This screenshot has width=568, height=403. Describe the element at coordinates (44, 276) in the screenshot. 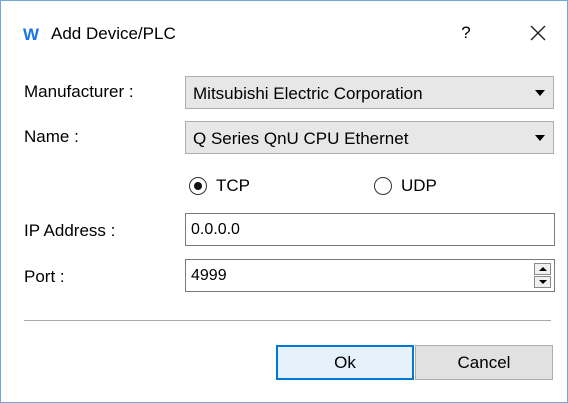

I see `port-label: Port :` at that location.